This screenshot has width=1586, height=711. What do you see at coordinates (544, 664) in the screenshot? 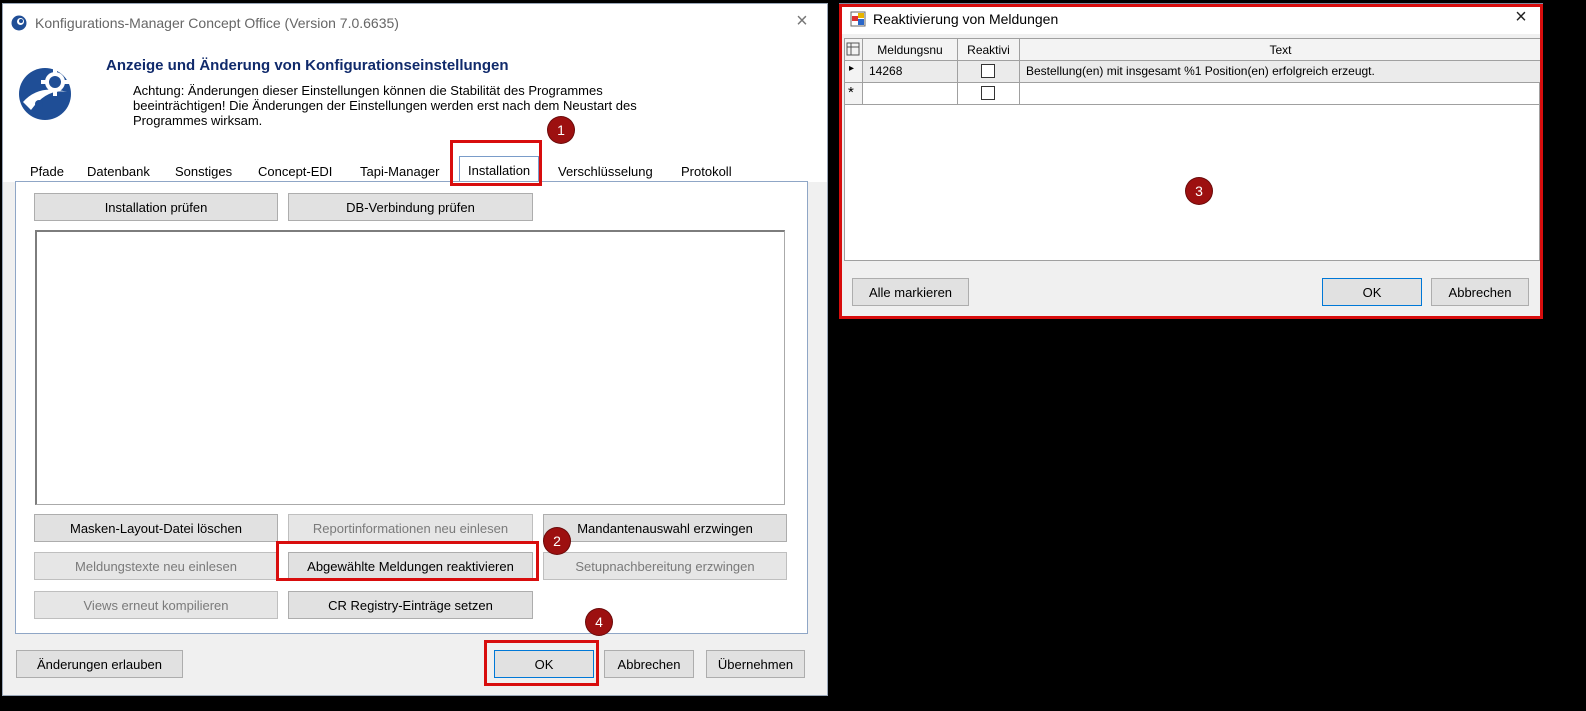
I see `ok-button: OK` at bounding box center [544, 664].